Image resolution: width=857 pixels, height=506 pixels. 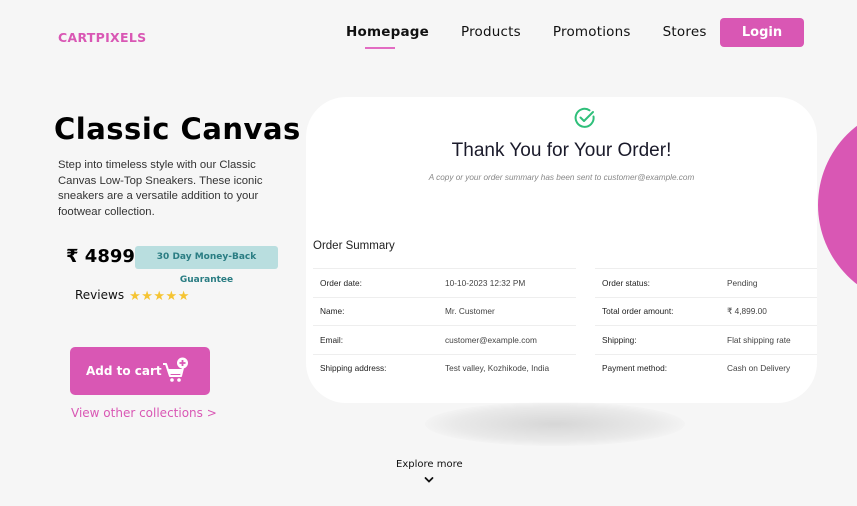 I want to click on chevron-down-icon, so click(x=429, y=480).